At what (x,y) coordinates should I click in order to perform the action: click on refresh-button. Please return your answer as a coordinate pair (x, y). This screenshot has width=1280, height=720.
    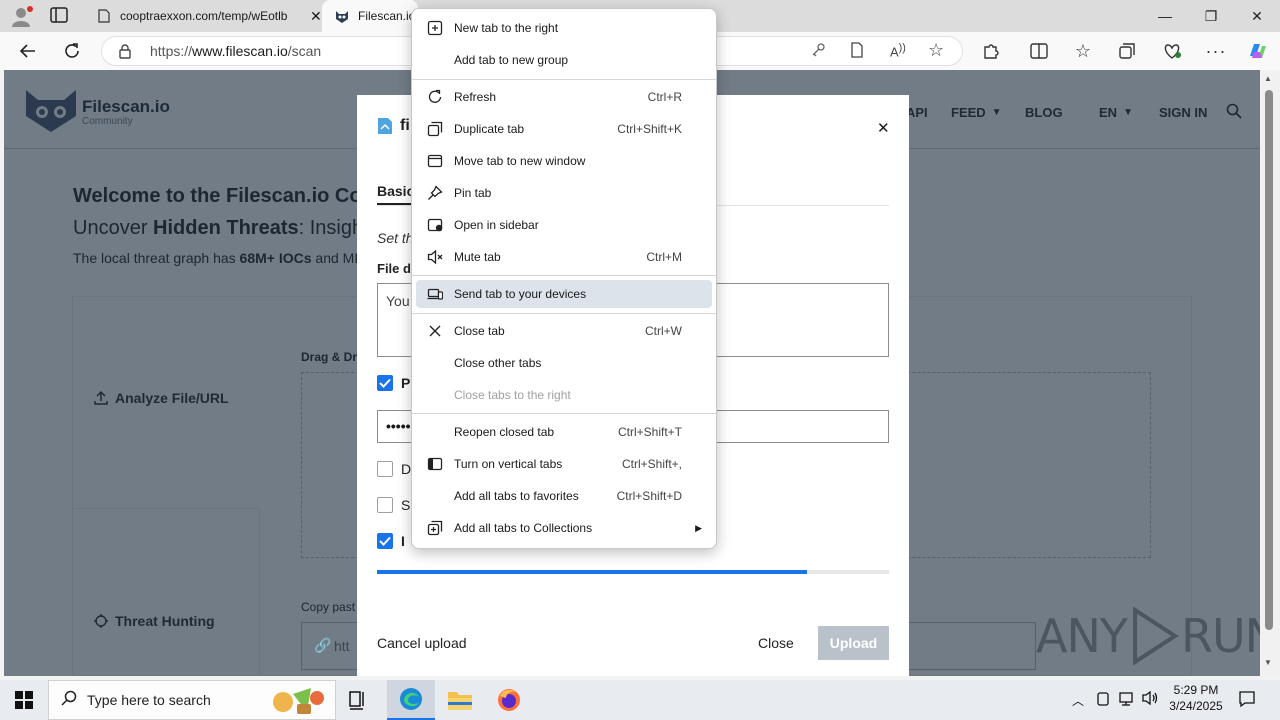
    Looking at the image, I should click on (72, 51).